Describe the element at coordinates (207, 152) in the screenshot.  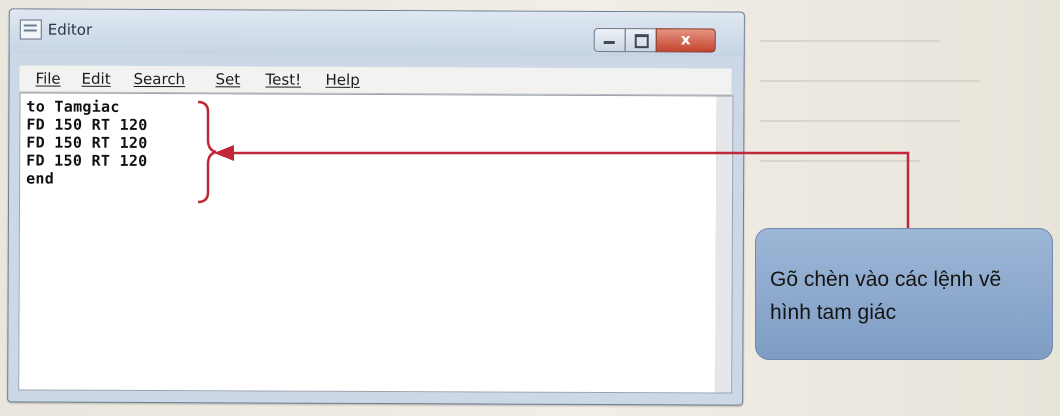
I see `curly-bracket` at that location.